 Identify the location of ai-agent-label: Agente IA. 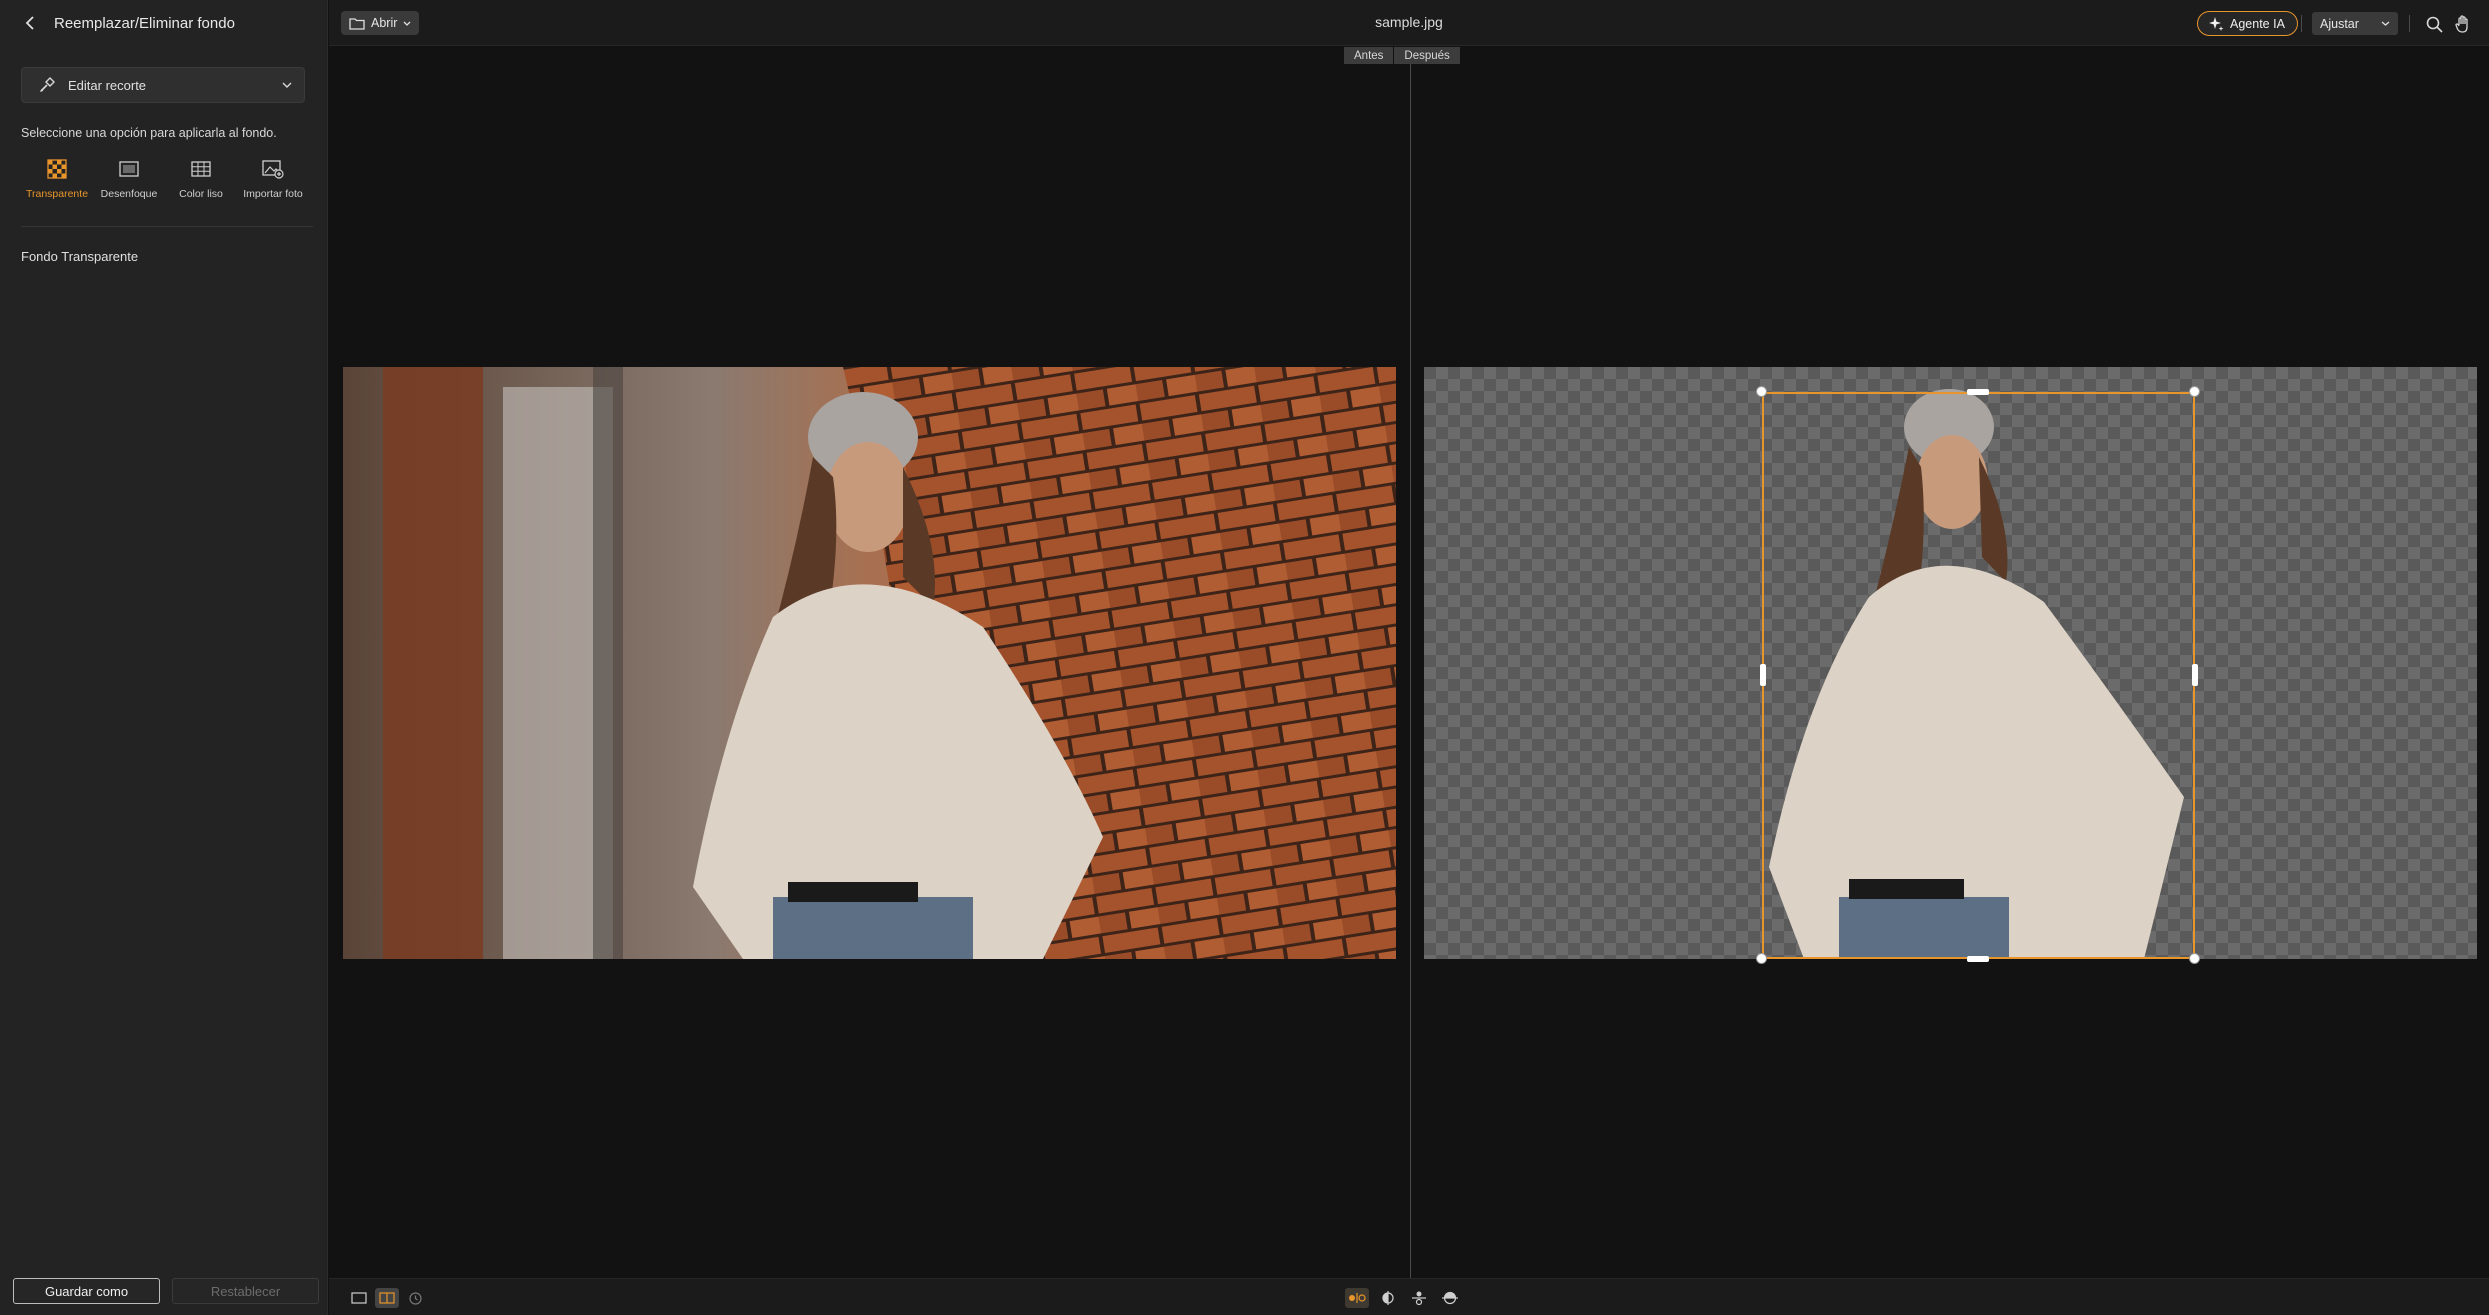
(2257, 23).